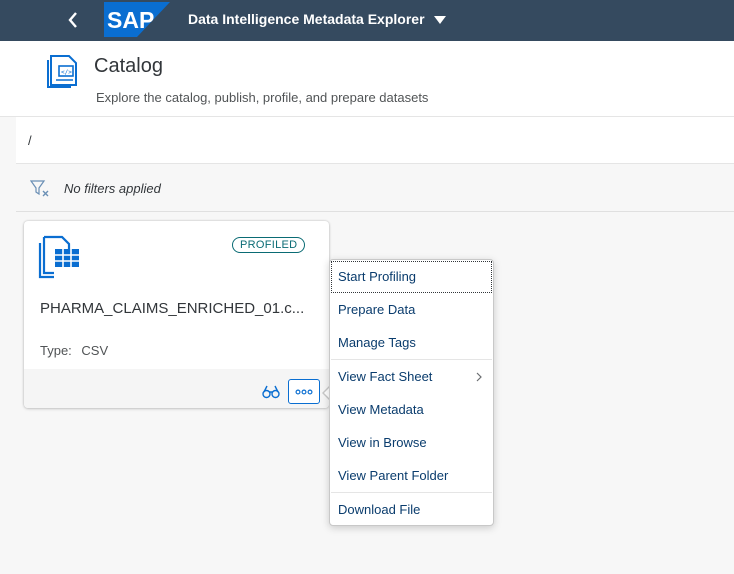  What do you see at coordinates (130, 20) in the screenshot?
I see `sap-logo-text: SAP` at bounding box center [130, 20].